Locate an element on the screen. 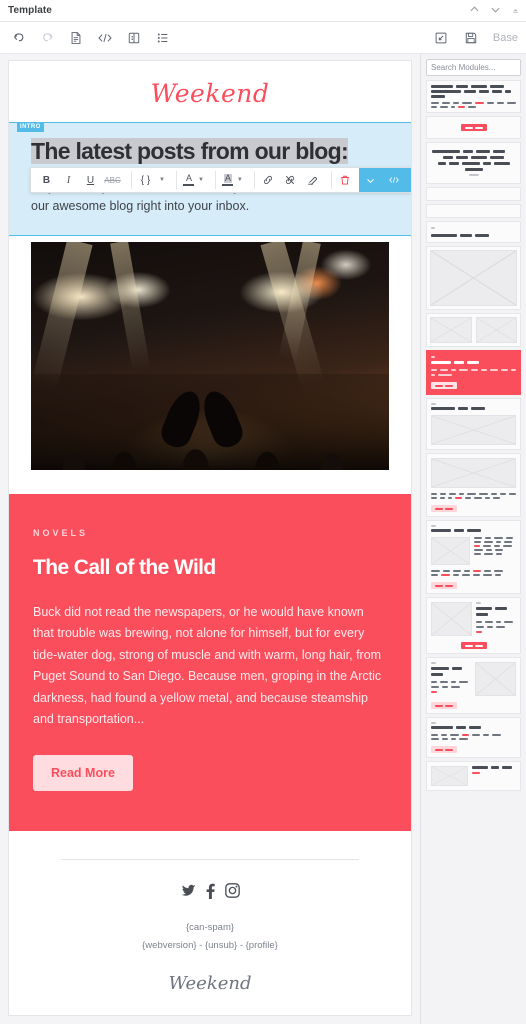 Image resolution: width=526 pixels, height=1024 pixels. block-code-icon is located at coordinates (394, 180).